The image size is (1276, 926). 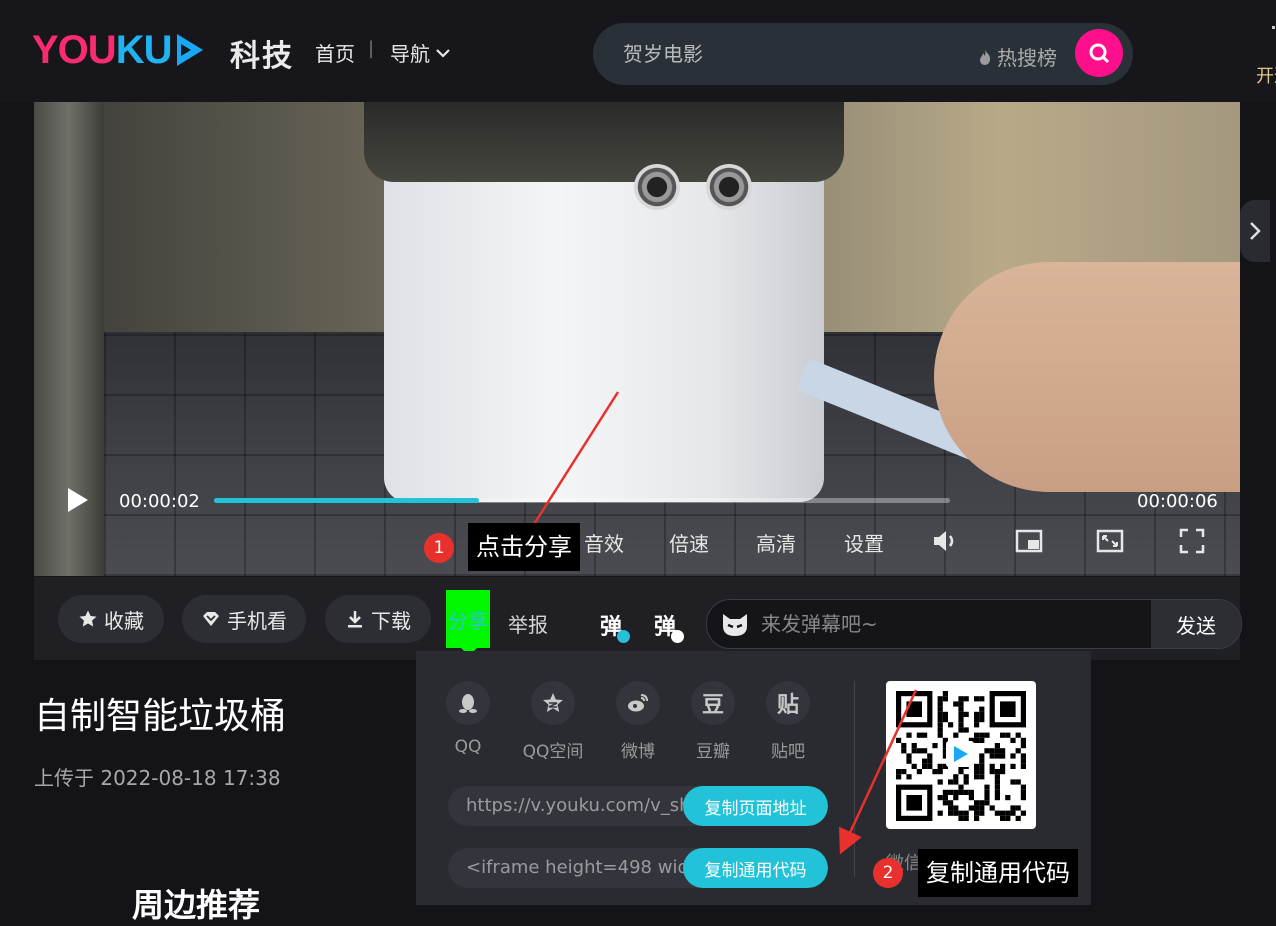 I want to click on upload-time: 上传于 2022-08-18 17:38, so click(x=157, y=778).